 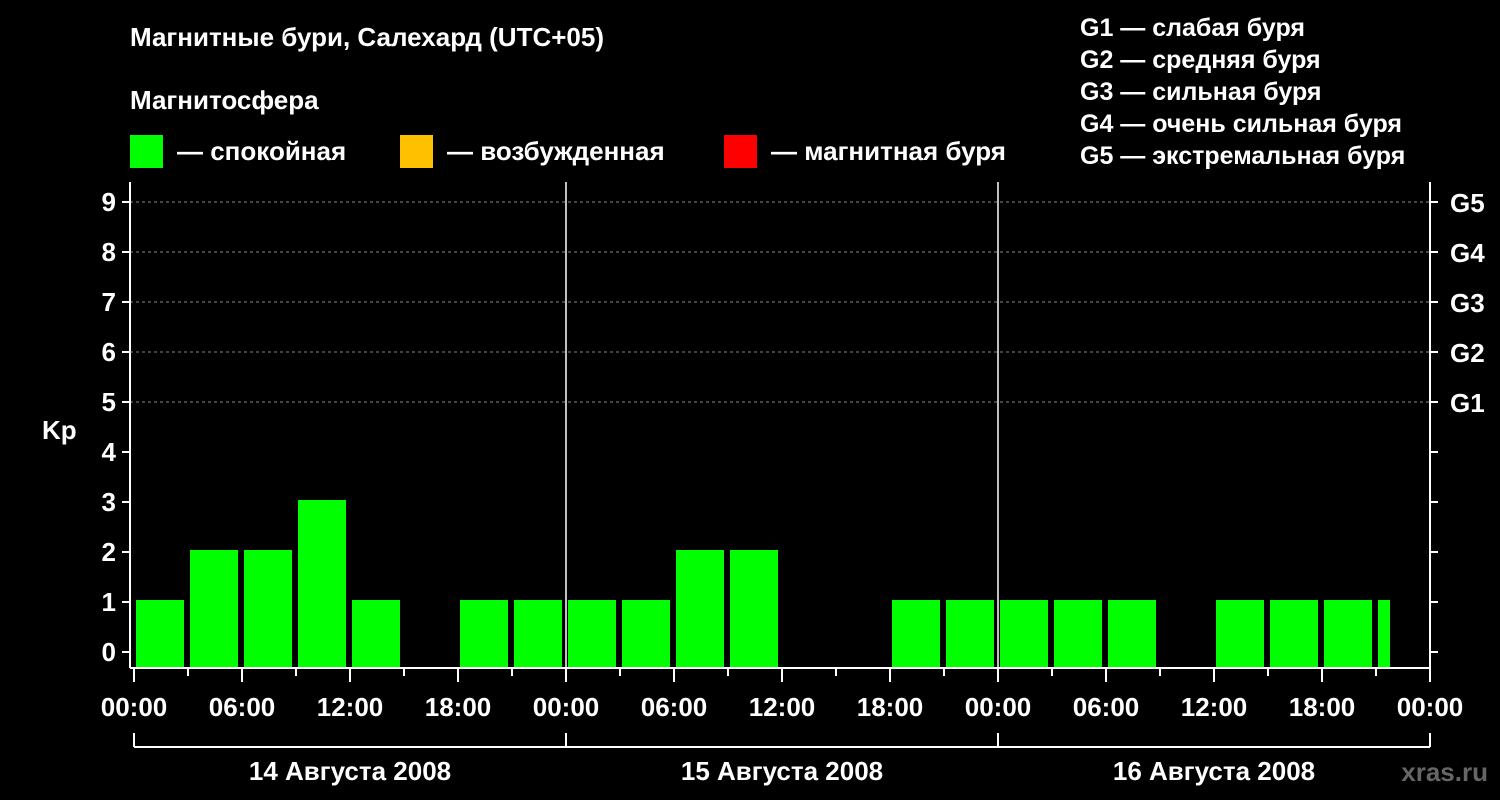 I want to click on y-tick-label: 9, so click(x=109, y=202).